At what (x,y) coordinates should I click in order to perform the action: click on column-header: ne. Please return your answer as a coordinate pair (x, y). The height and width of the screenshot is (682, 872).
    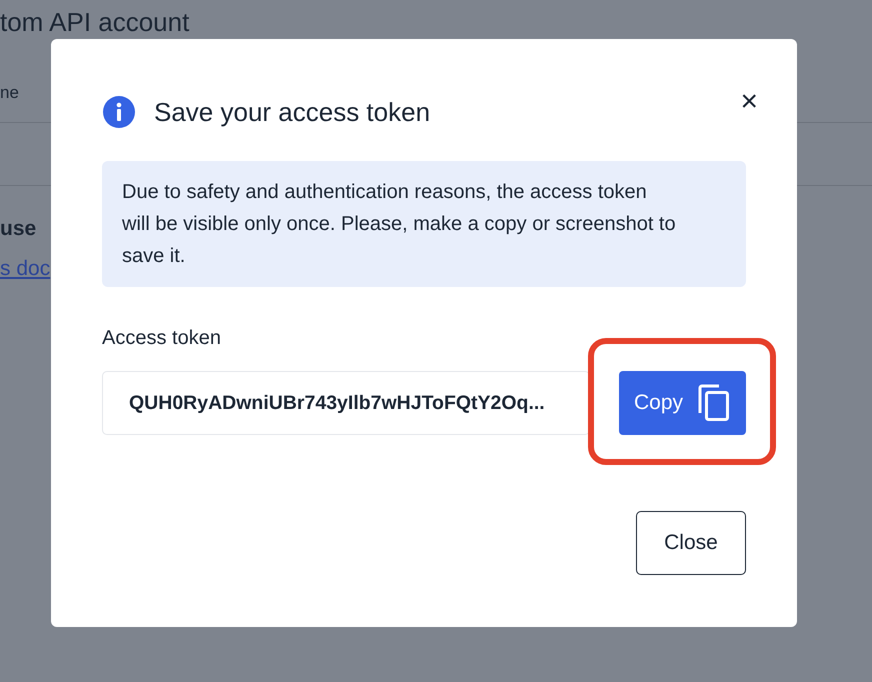
    Looking at the image, I should click on (9, 93).